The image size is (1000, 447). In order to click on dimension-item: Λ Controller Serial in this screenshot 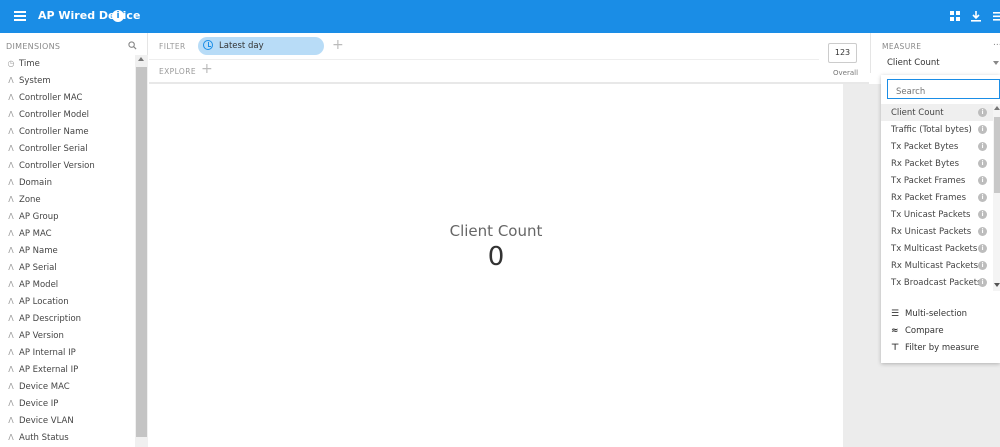, I will do `click(67, 148)`.